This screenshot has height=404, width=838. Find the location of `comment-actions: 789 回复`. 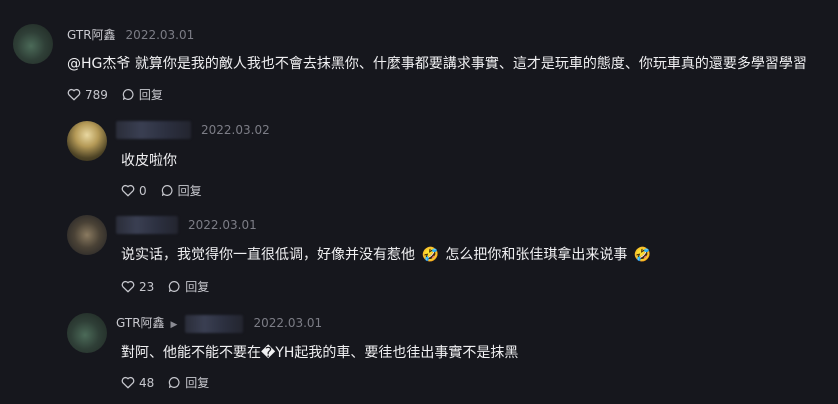

comment-actions: 789 回复 is located at coordinates (115, 94).